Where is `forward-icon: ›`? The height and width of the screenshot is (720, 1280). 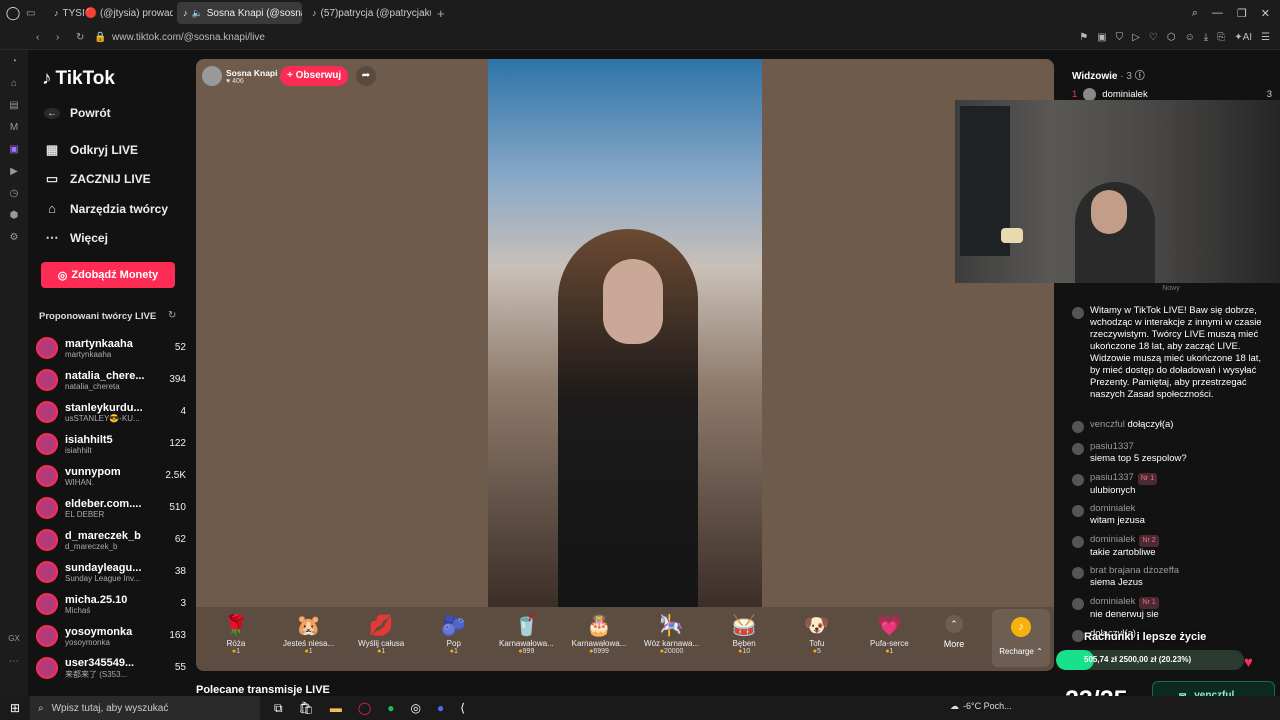 forward-icon: › is located at coordinates (66, 37).